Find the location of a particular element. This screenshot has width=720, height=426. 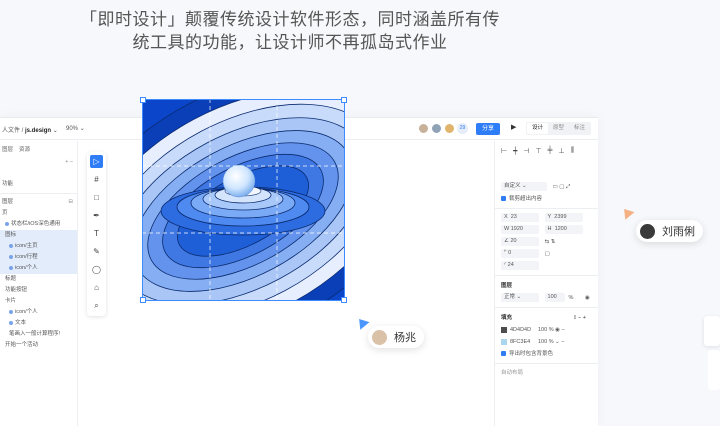

align-right-icon: ⊣ is located at coordinates (526, 151).